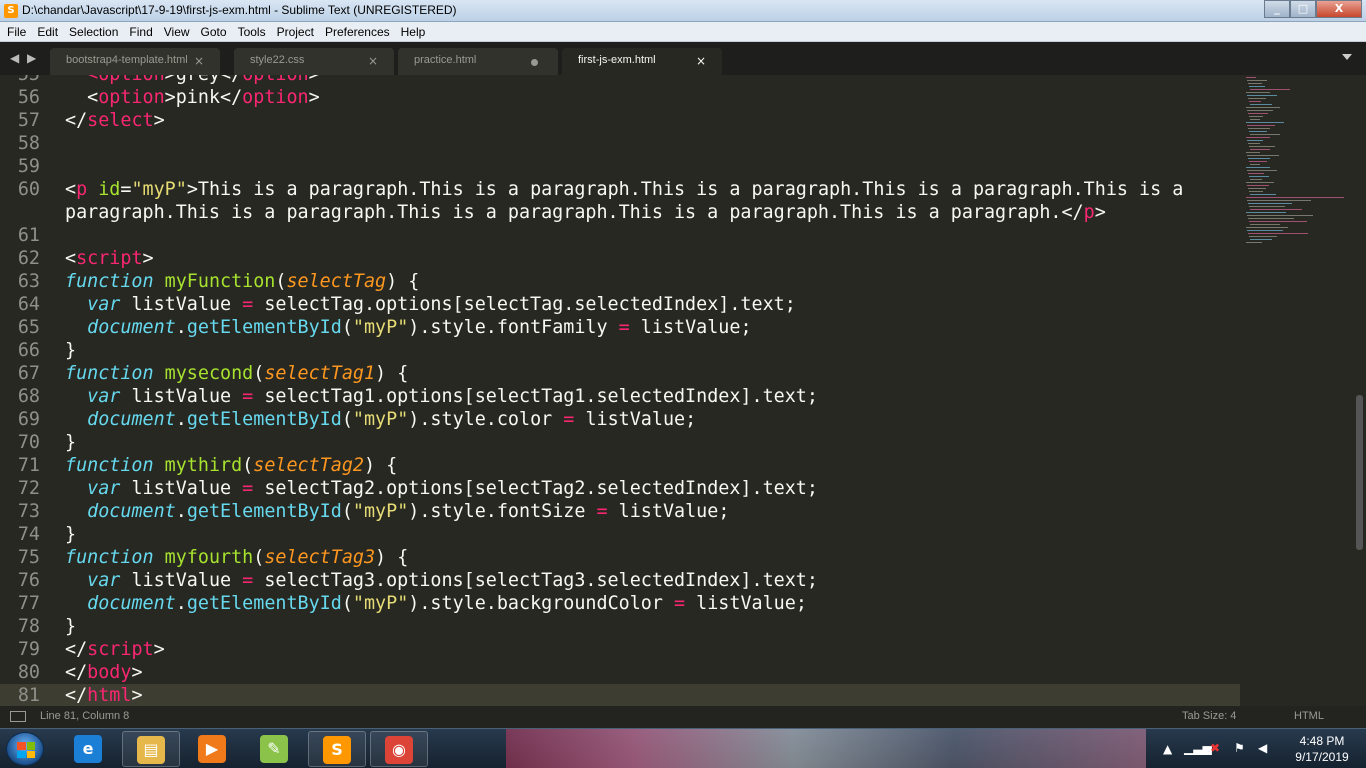 The height and width of the screenshot is (768, 1366). I want to click on console-panel-icon, so click(18, 716).